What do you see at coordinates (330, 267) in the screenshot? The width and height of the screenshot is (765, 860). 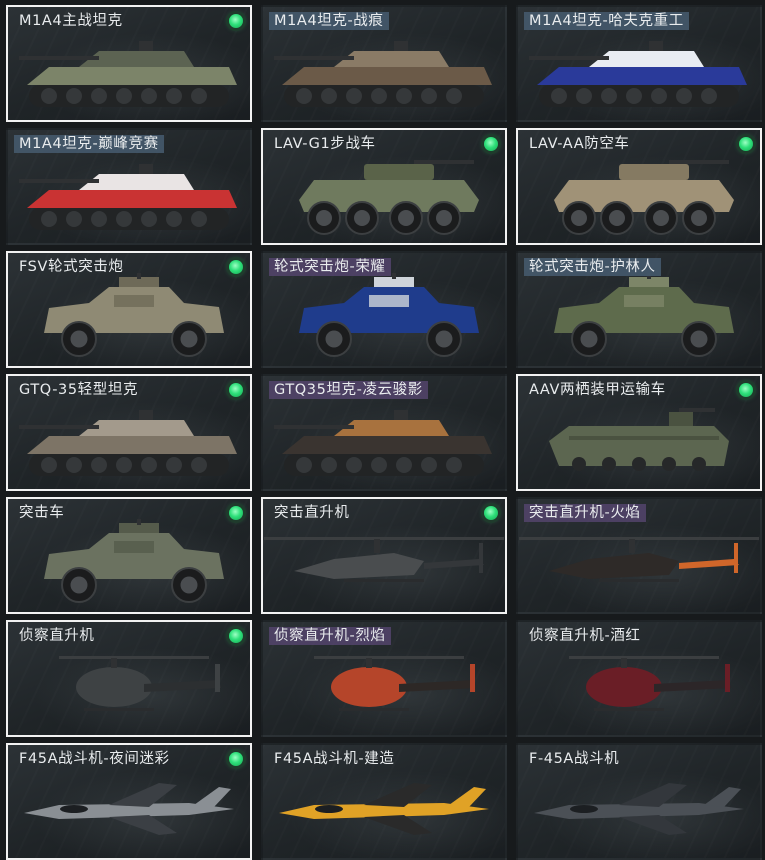 I see `vehicle-name-label: 轮式突击炮-荣耀` at bounding box center [330, 267].